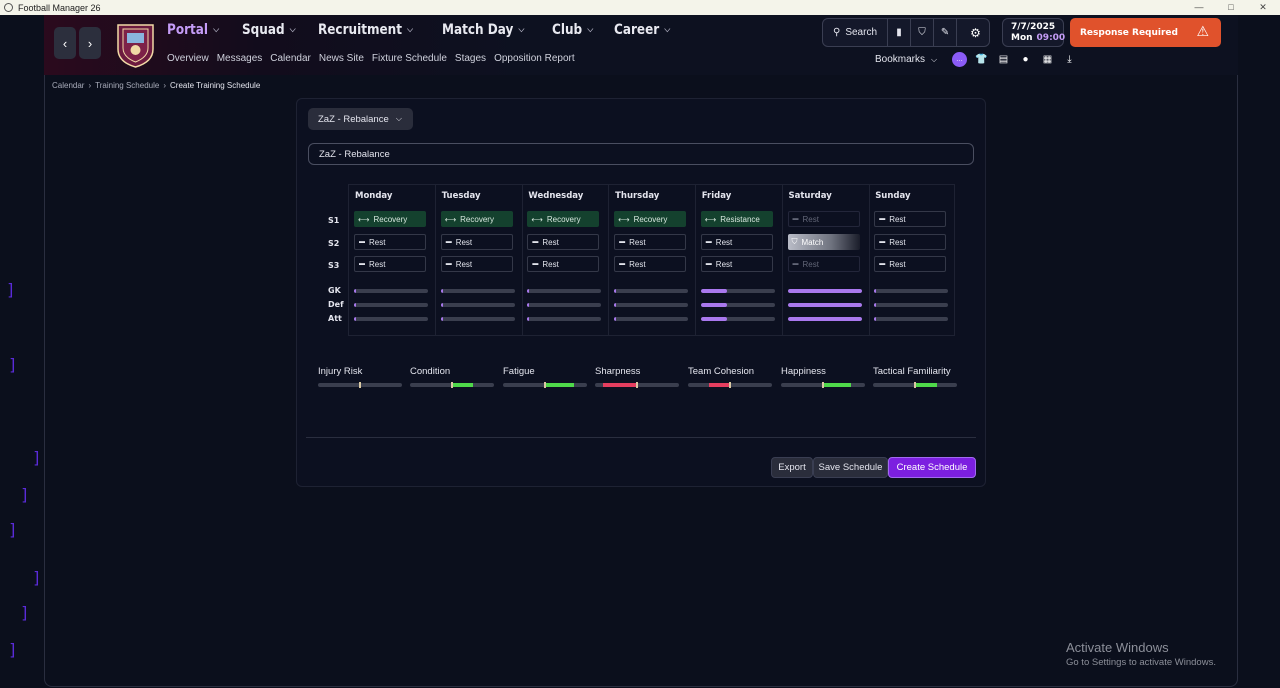 The image size is (1280, 688). I want to click on chevron-right-icon: ›, so click(90, 85).